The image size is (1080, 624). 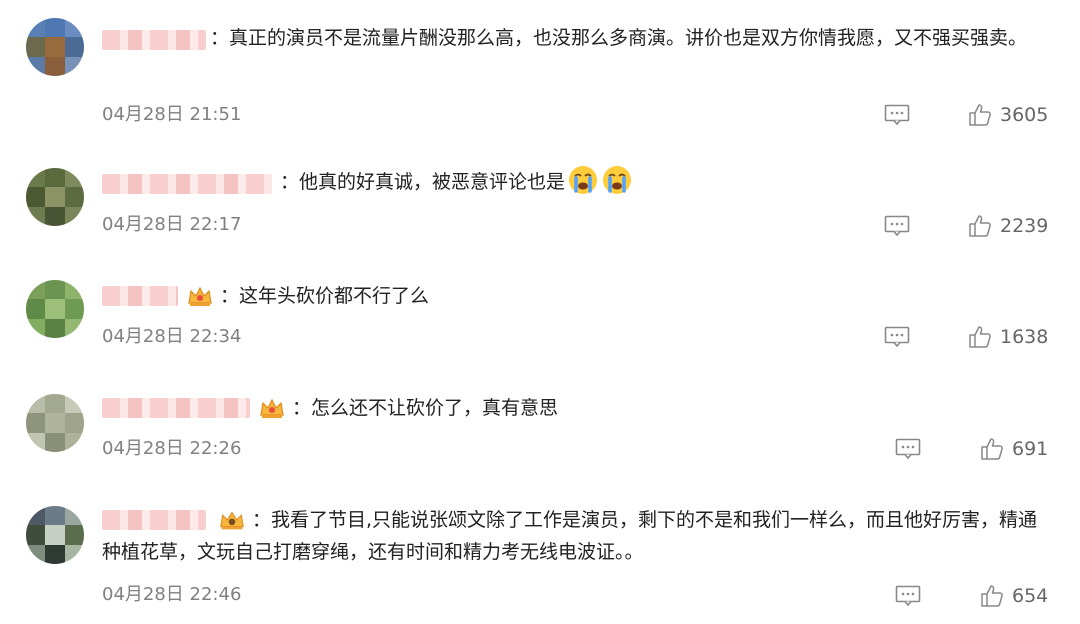 I want to click on comment-text-content: ：他真的好真诚，被恶意评论也是, so click(x=423, y=182).